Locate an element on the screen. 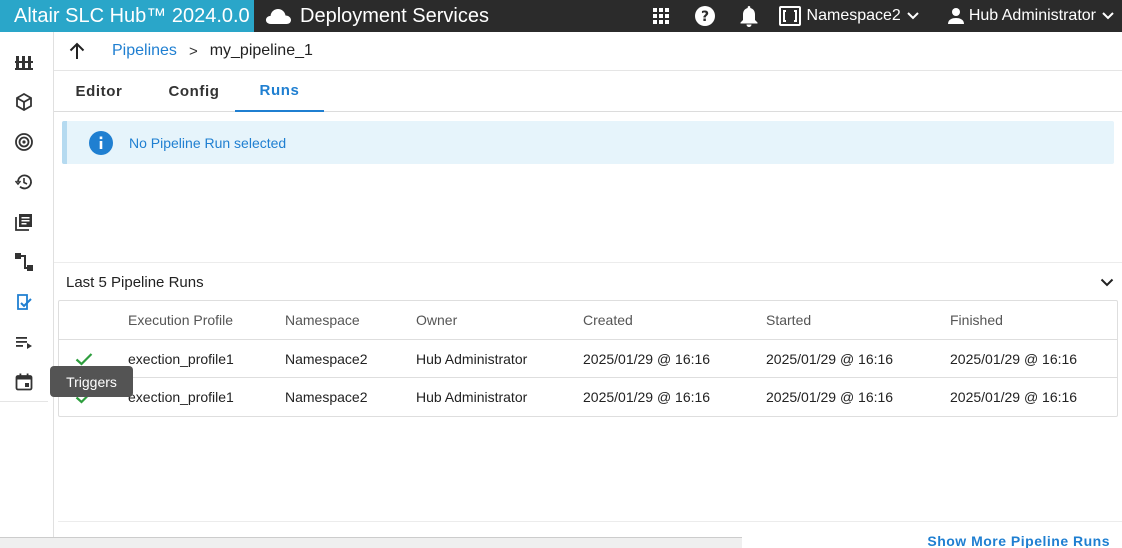 This screenshot has height=548, width=1122. info-alert: No Pipeline Run selected is located at coordinates (588, 142).